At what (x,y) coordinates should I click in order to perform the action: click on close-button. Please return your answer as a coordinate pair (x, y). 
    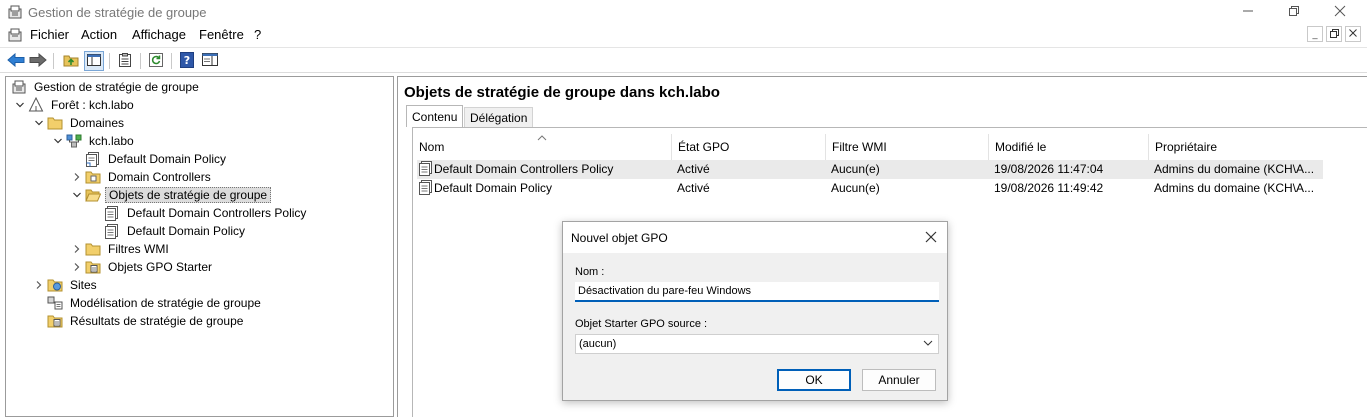
    Looking at the image, I should click on (1340, 12).